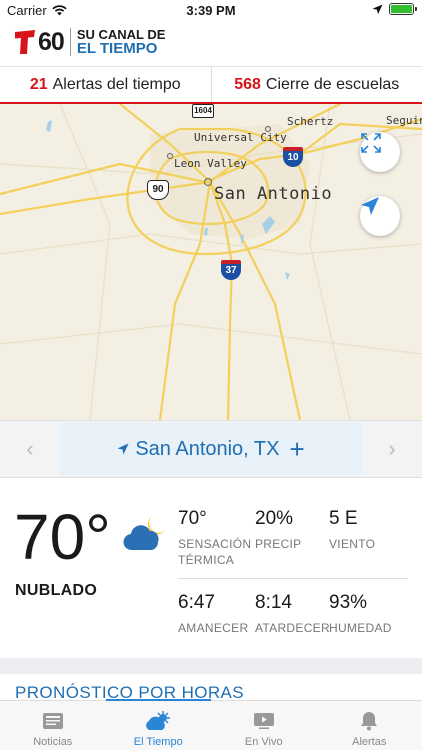  What do you see at coordinates (211, 42) in the screenshot?
I see `app-header: 60 SU CANAL DE EL TIEMPO` at bounding box center [211, 42].